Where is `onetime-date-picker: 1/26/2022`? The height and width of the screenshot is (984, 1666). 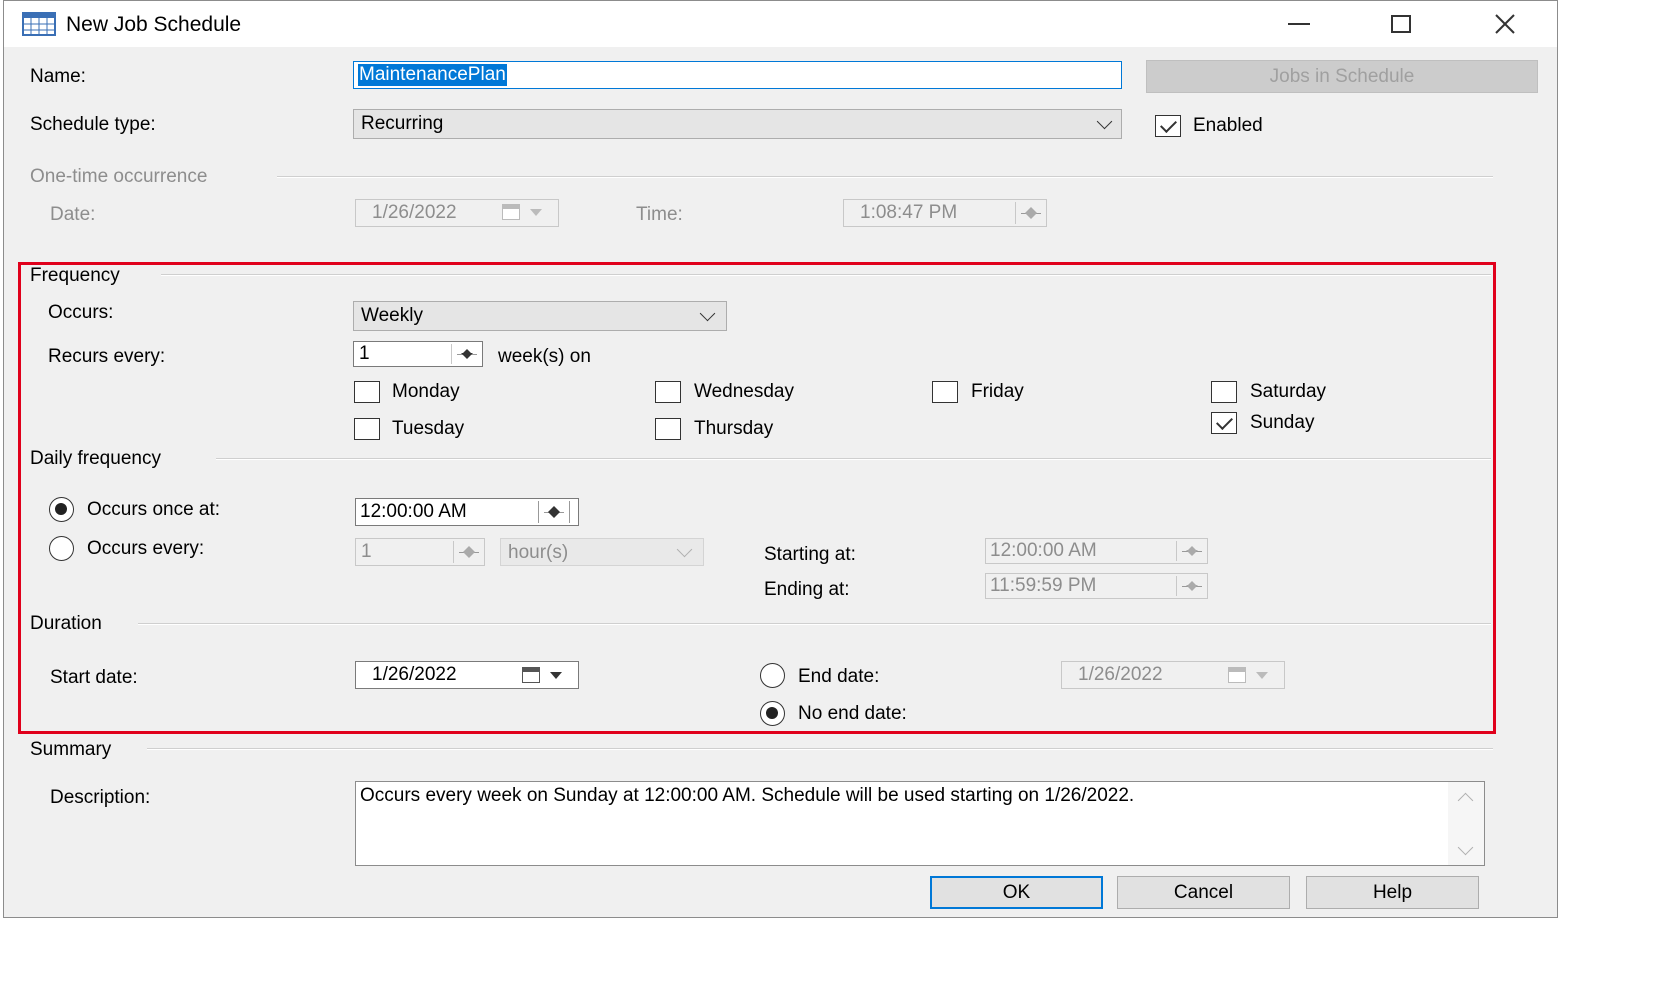 onetime-date-picker: 1/26/2022 is located at coordinates (457, 213).